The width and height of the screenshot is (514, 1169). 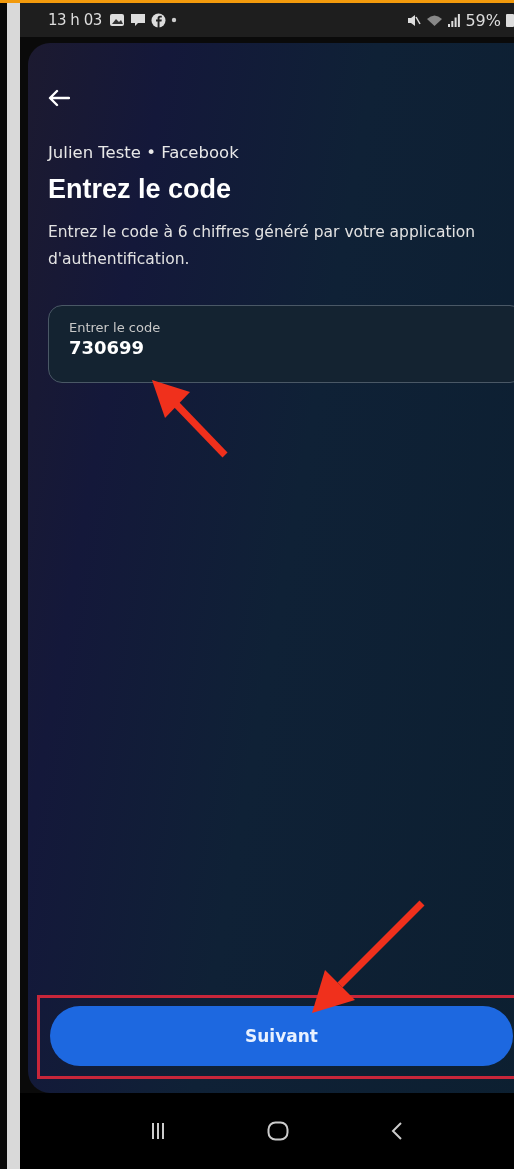 I want to click on back-arrow-icon, so click(x=59, y=98).